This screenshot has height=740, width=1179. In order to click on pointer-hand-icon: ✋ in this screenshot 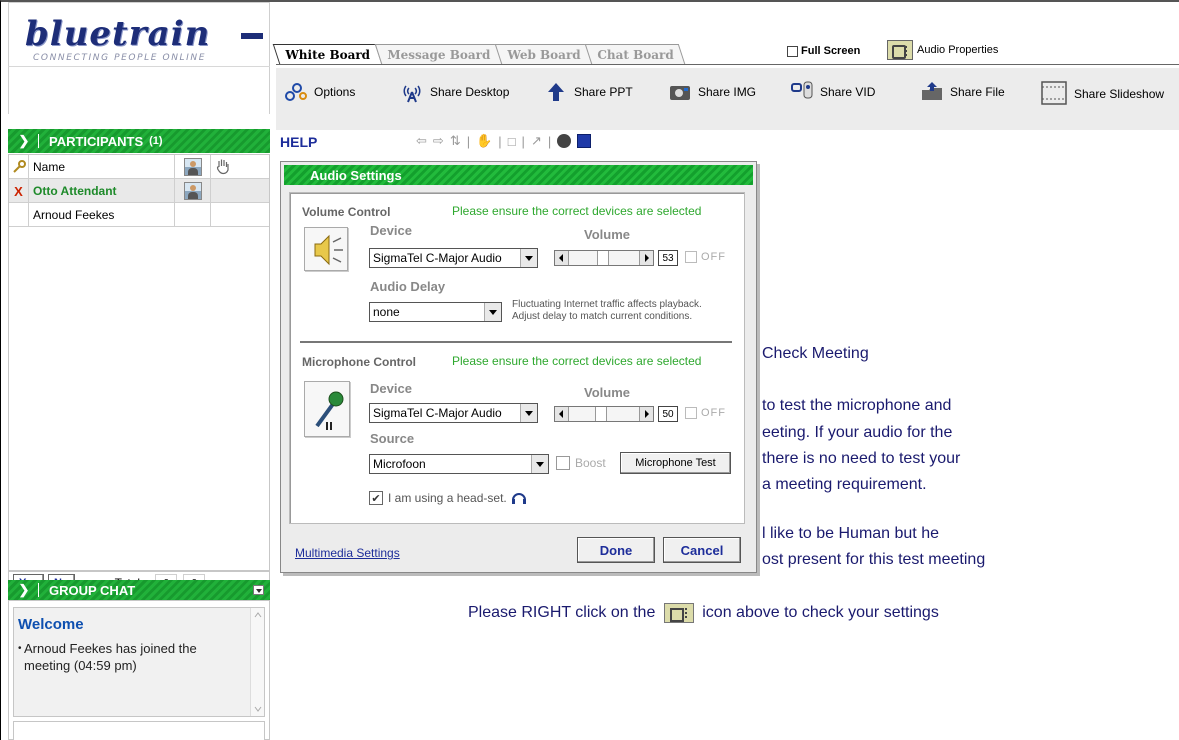, I will do `click(484, 141)`.